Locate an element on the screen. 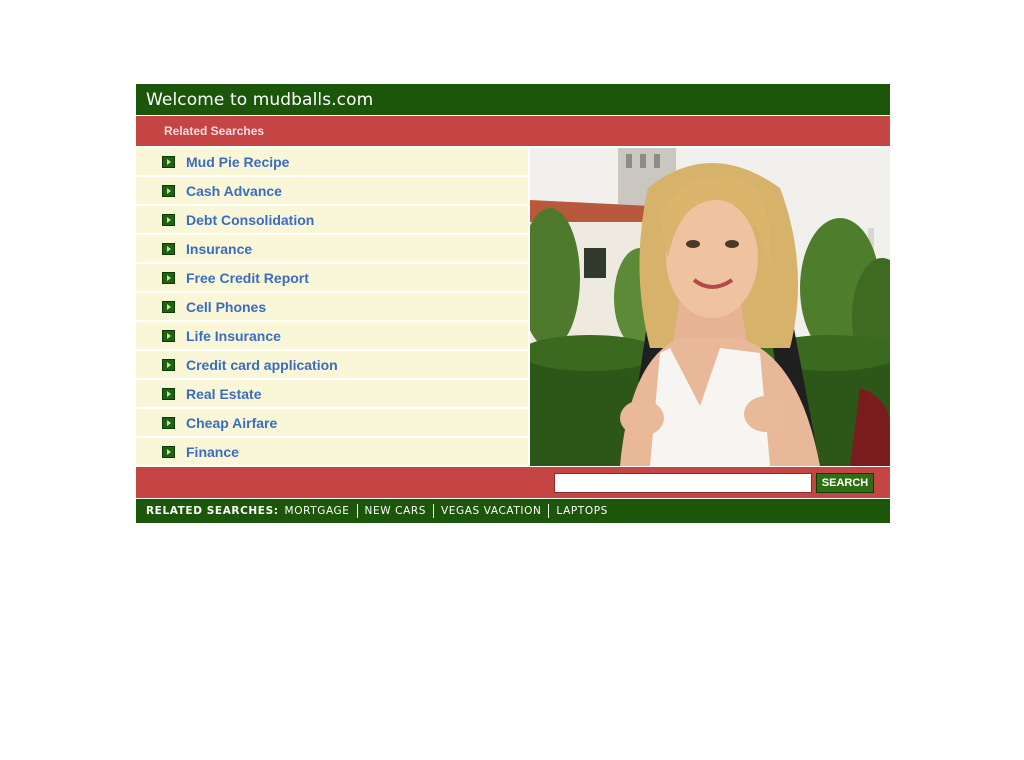 The width and height of the screenshot is (1024, 760). footer-link-mortgage: MORTGAGE is located at coordinates (321, 511).